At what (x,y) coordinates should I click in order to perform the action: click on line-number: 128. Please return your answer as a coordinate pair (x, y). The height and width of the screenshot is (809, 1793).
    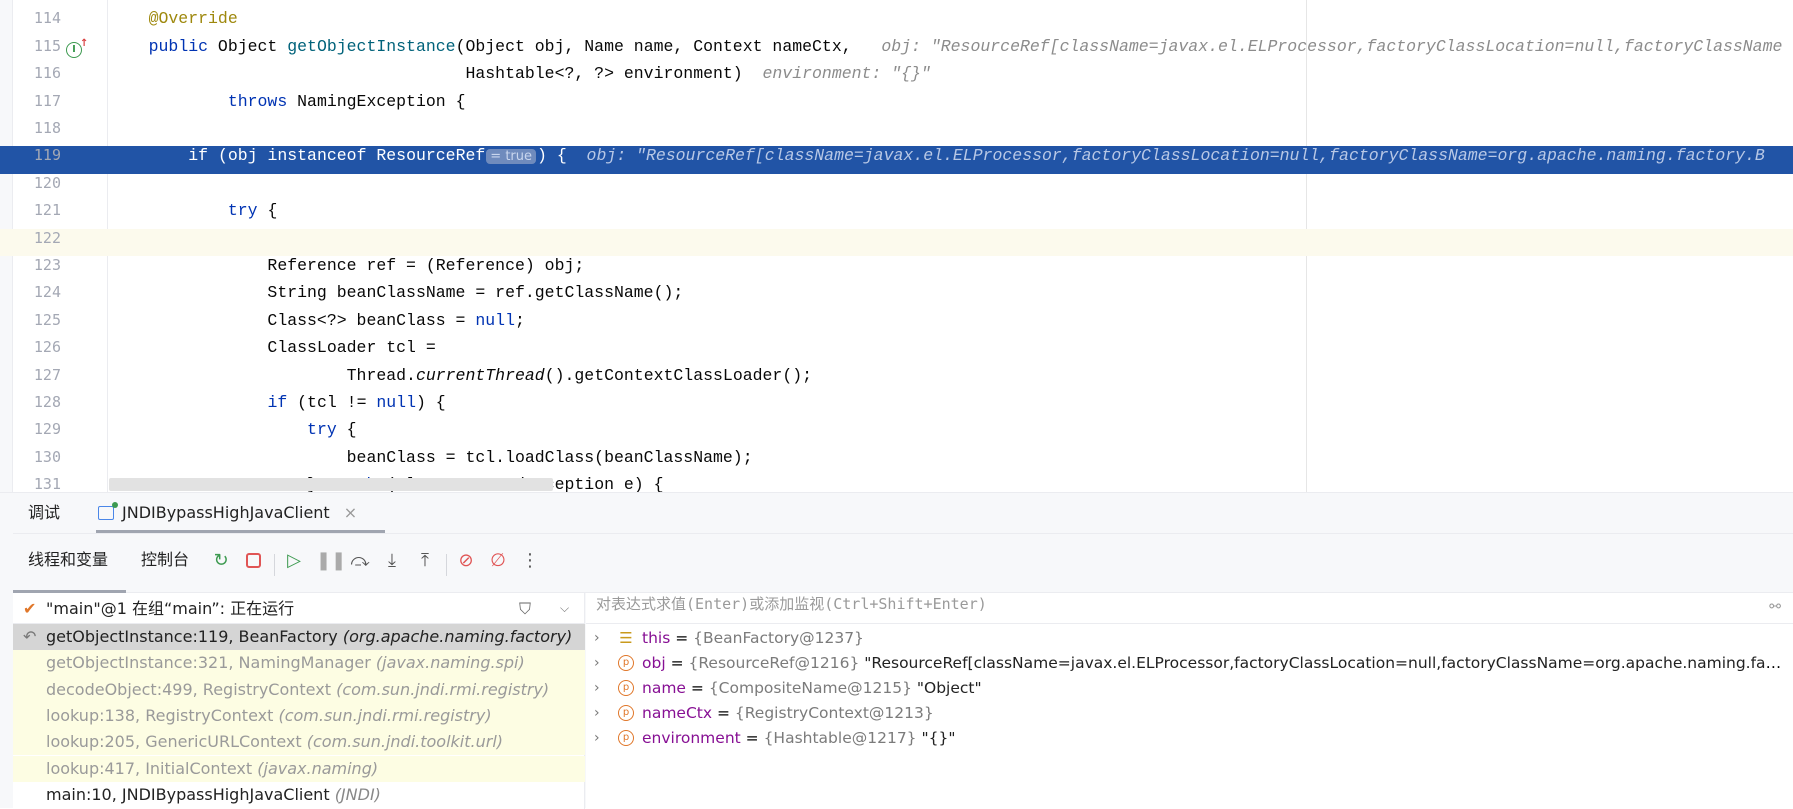
    Looking at the image, I should click on (37, 402).